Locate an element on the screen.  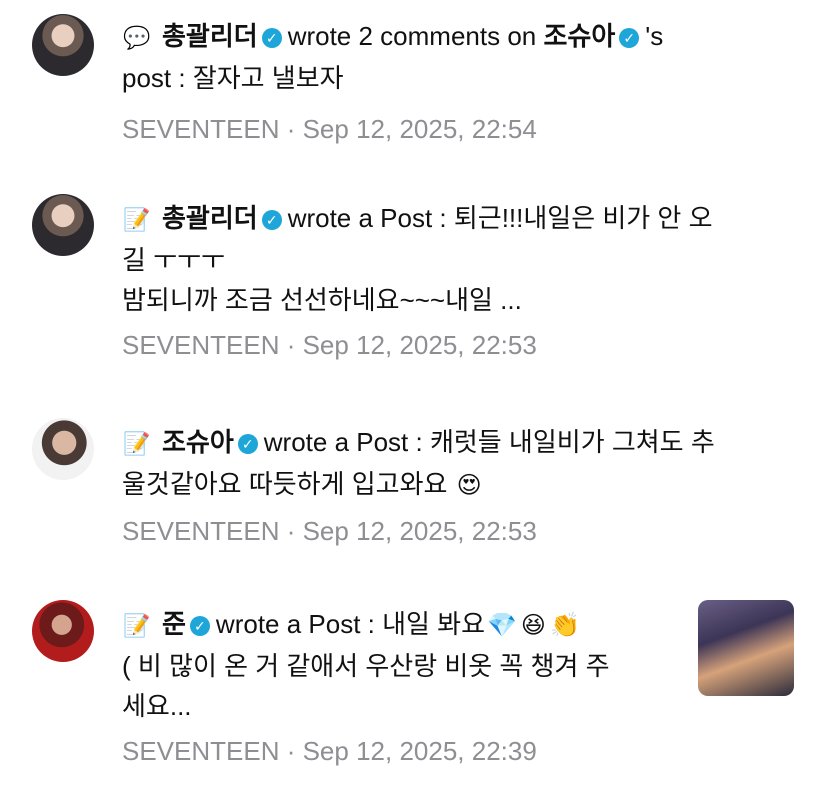
post-text-line: ( 비 많이 온 거 같애서 우산랑 비옷 꼭 챙겨 주 is located at coordinates (366, 666).